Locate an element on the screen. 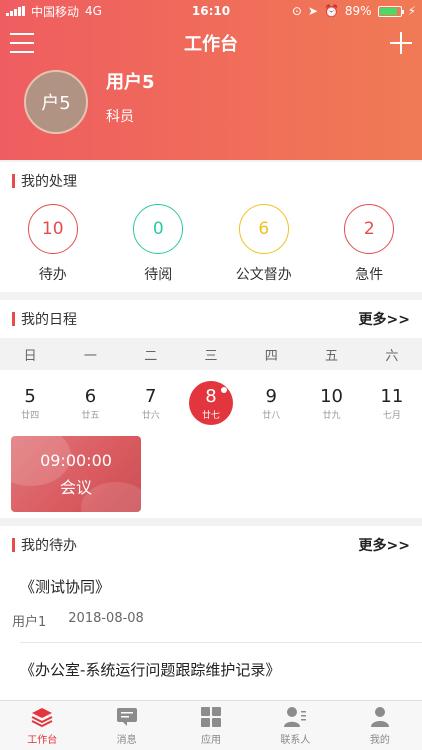 The image size is (422, 750). lunar-date: 廿九 is located at coordinates (331, 415).